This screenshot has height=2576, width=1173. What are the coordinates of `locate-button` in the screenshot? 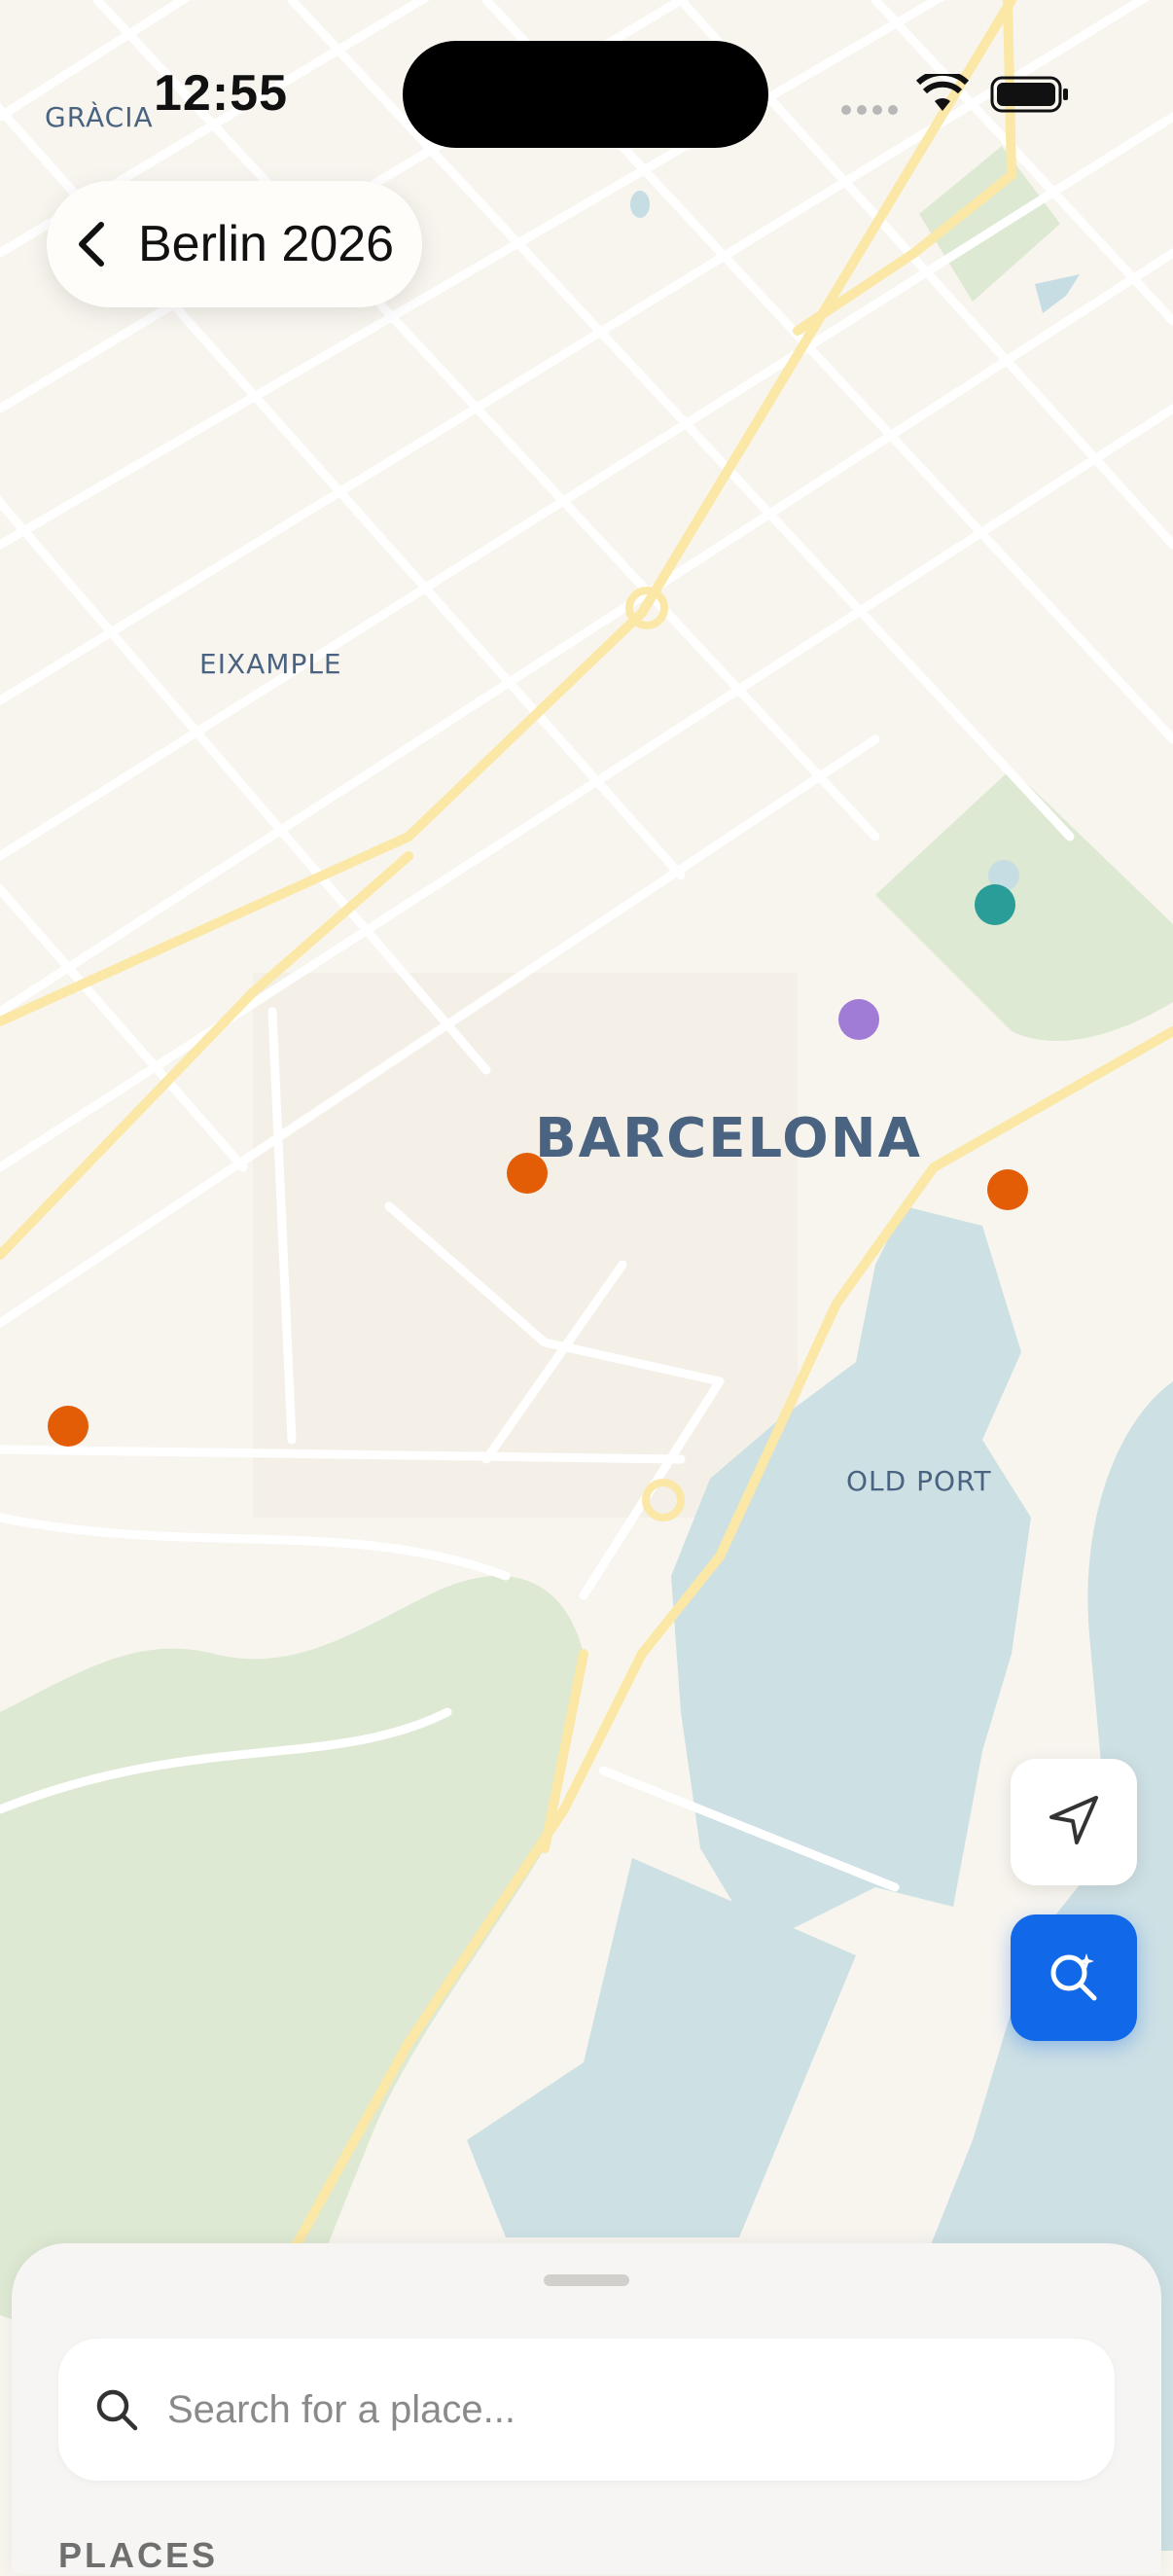 It's located at (1074, 1822).